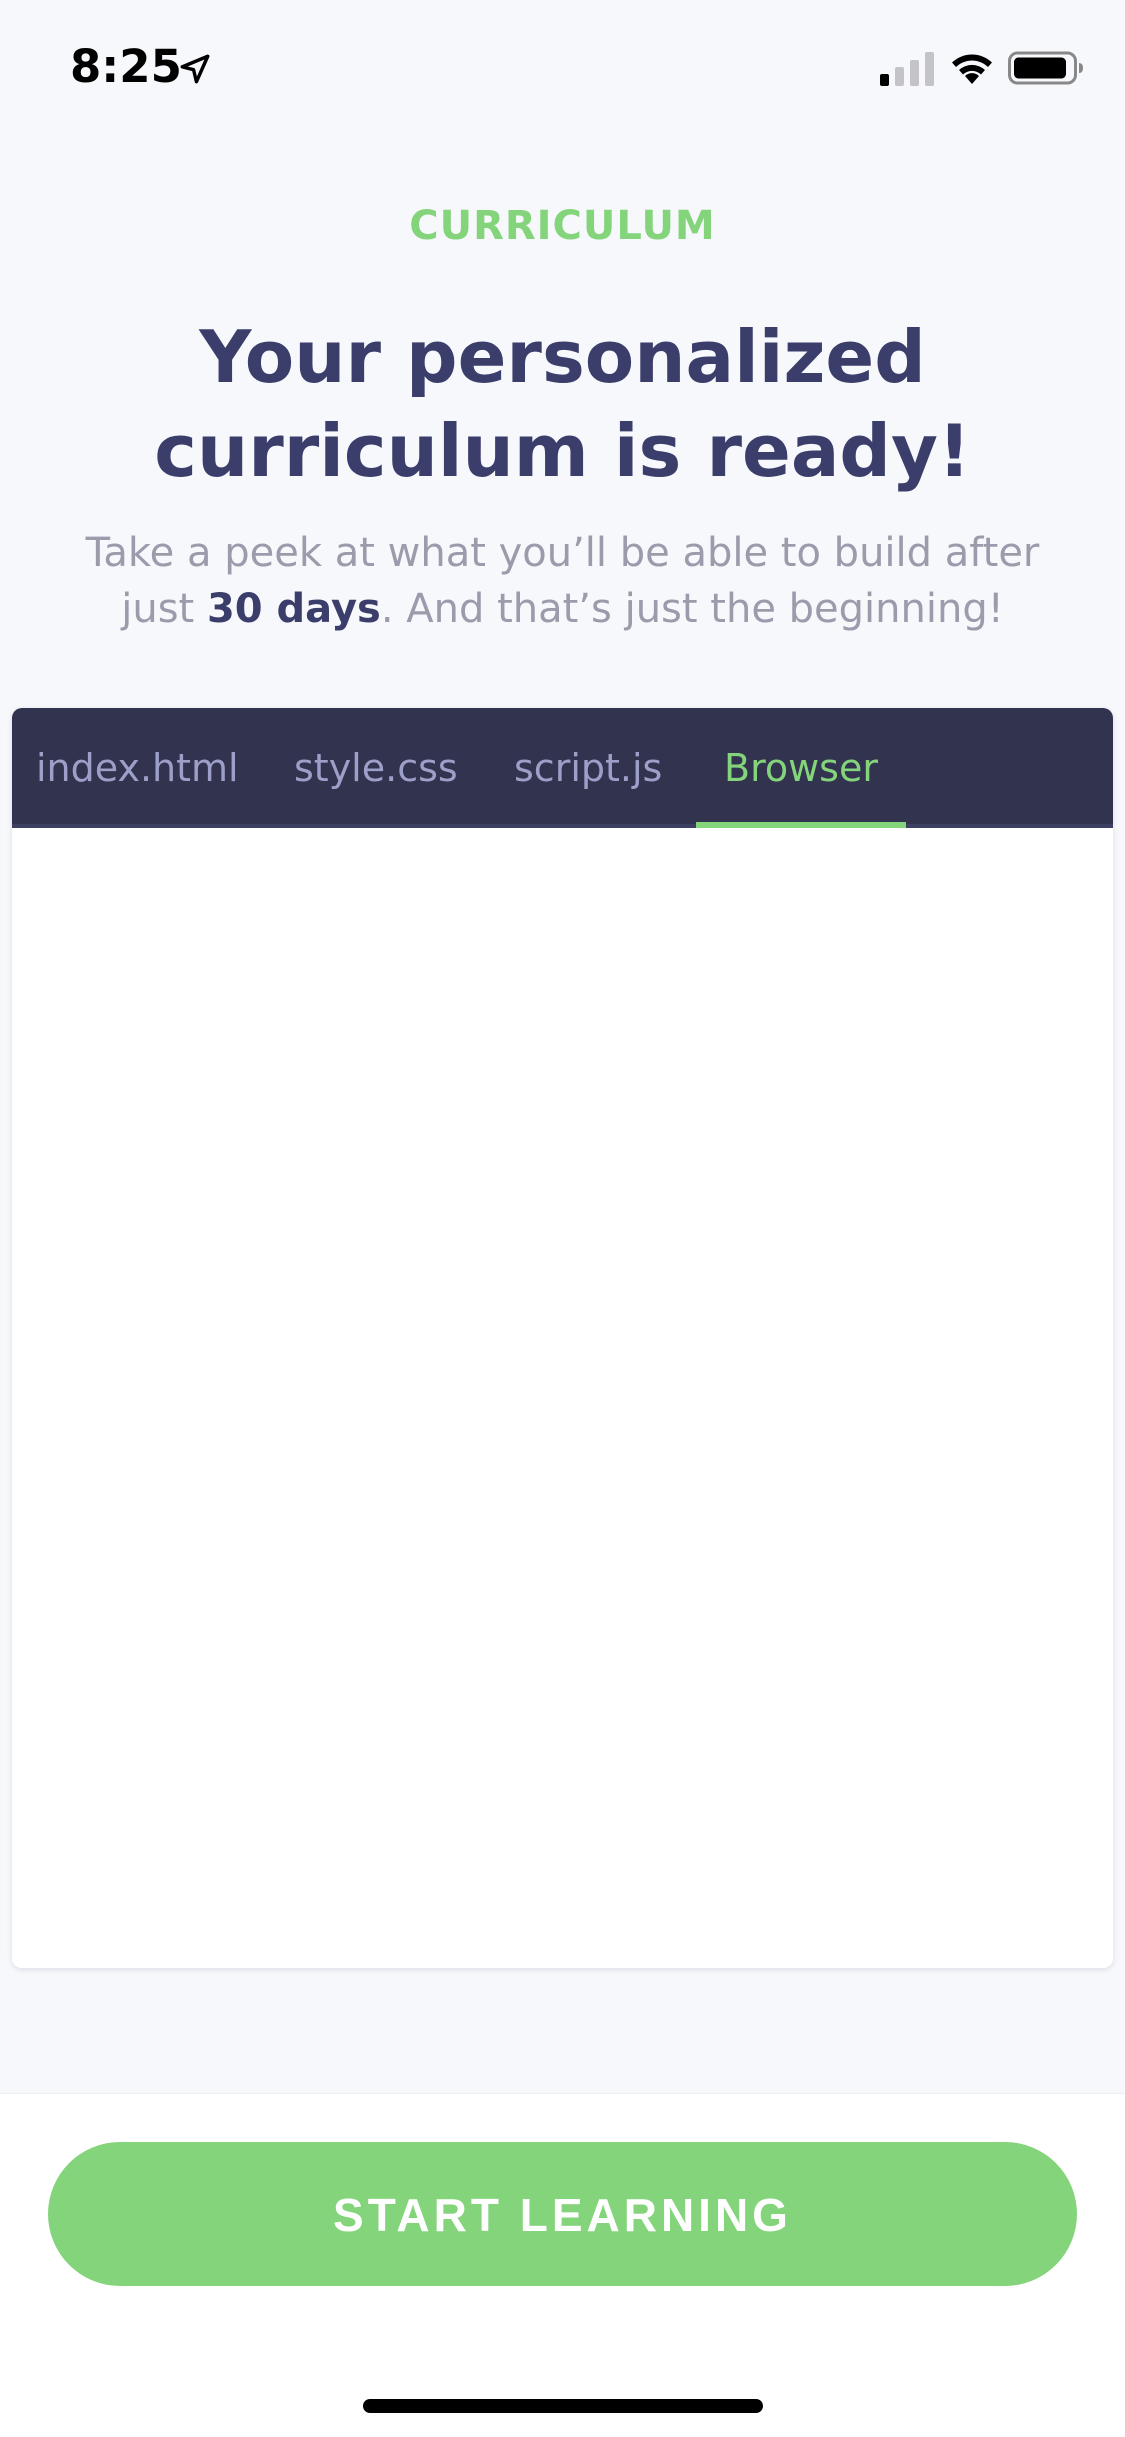  What do you see at coordinates (588, 768) in the screenshot?
I see `tab-script-js: script.js` at bounding box center [588, 768].